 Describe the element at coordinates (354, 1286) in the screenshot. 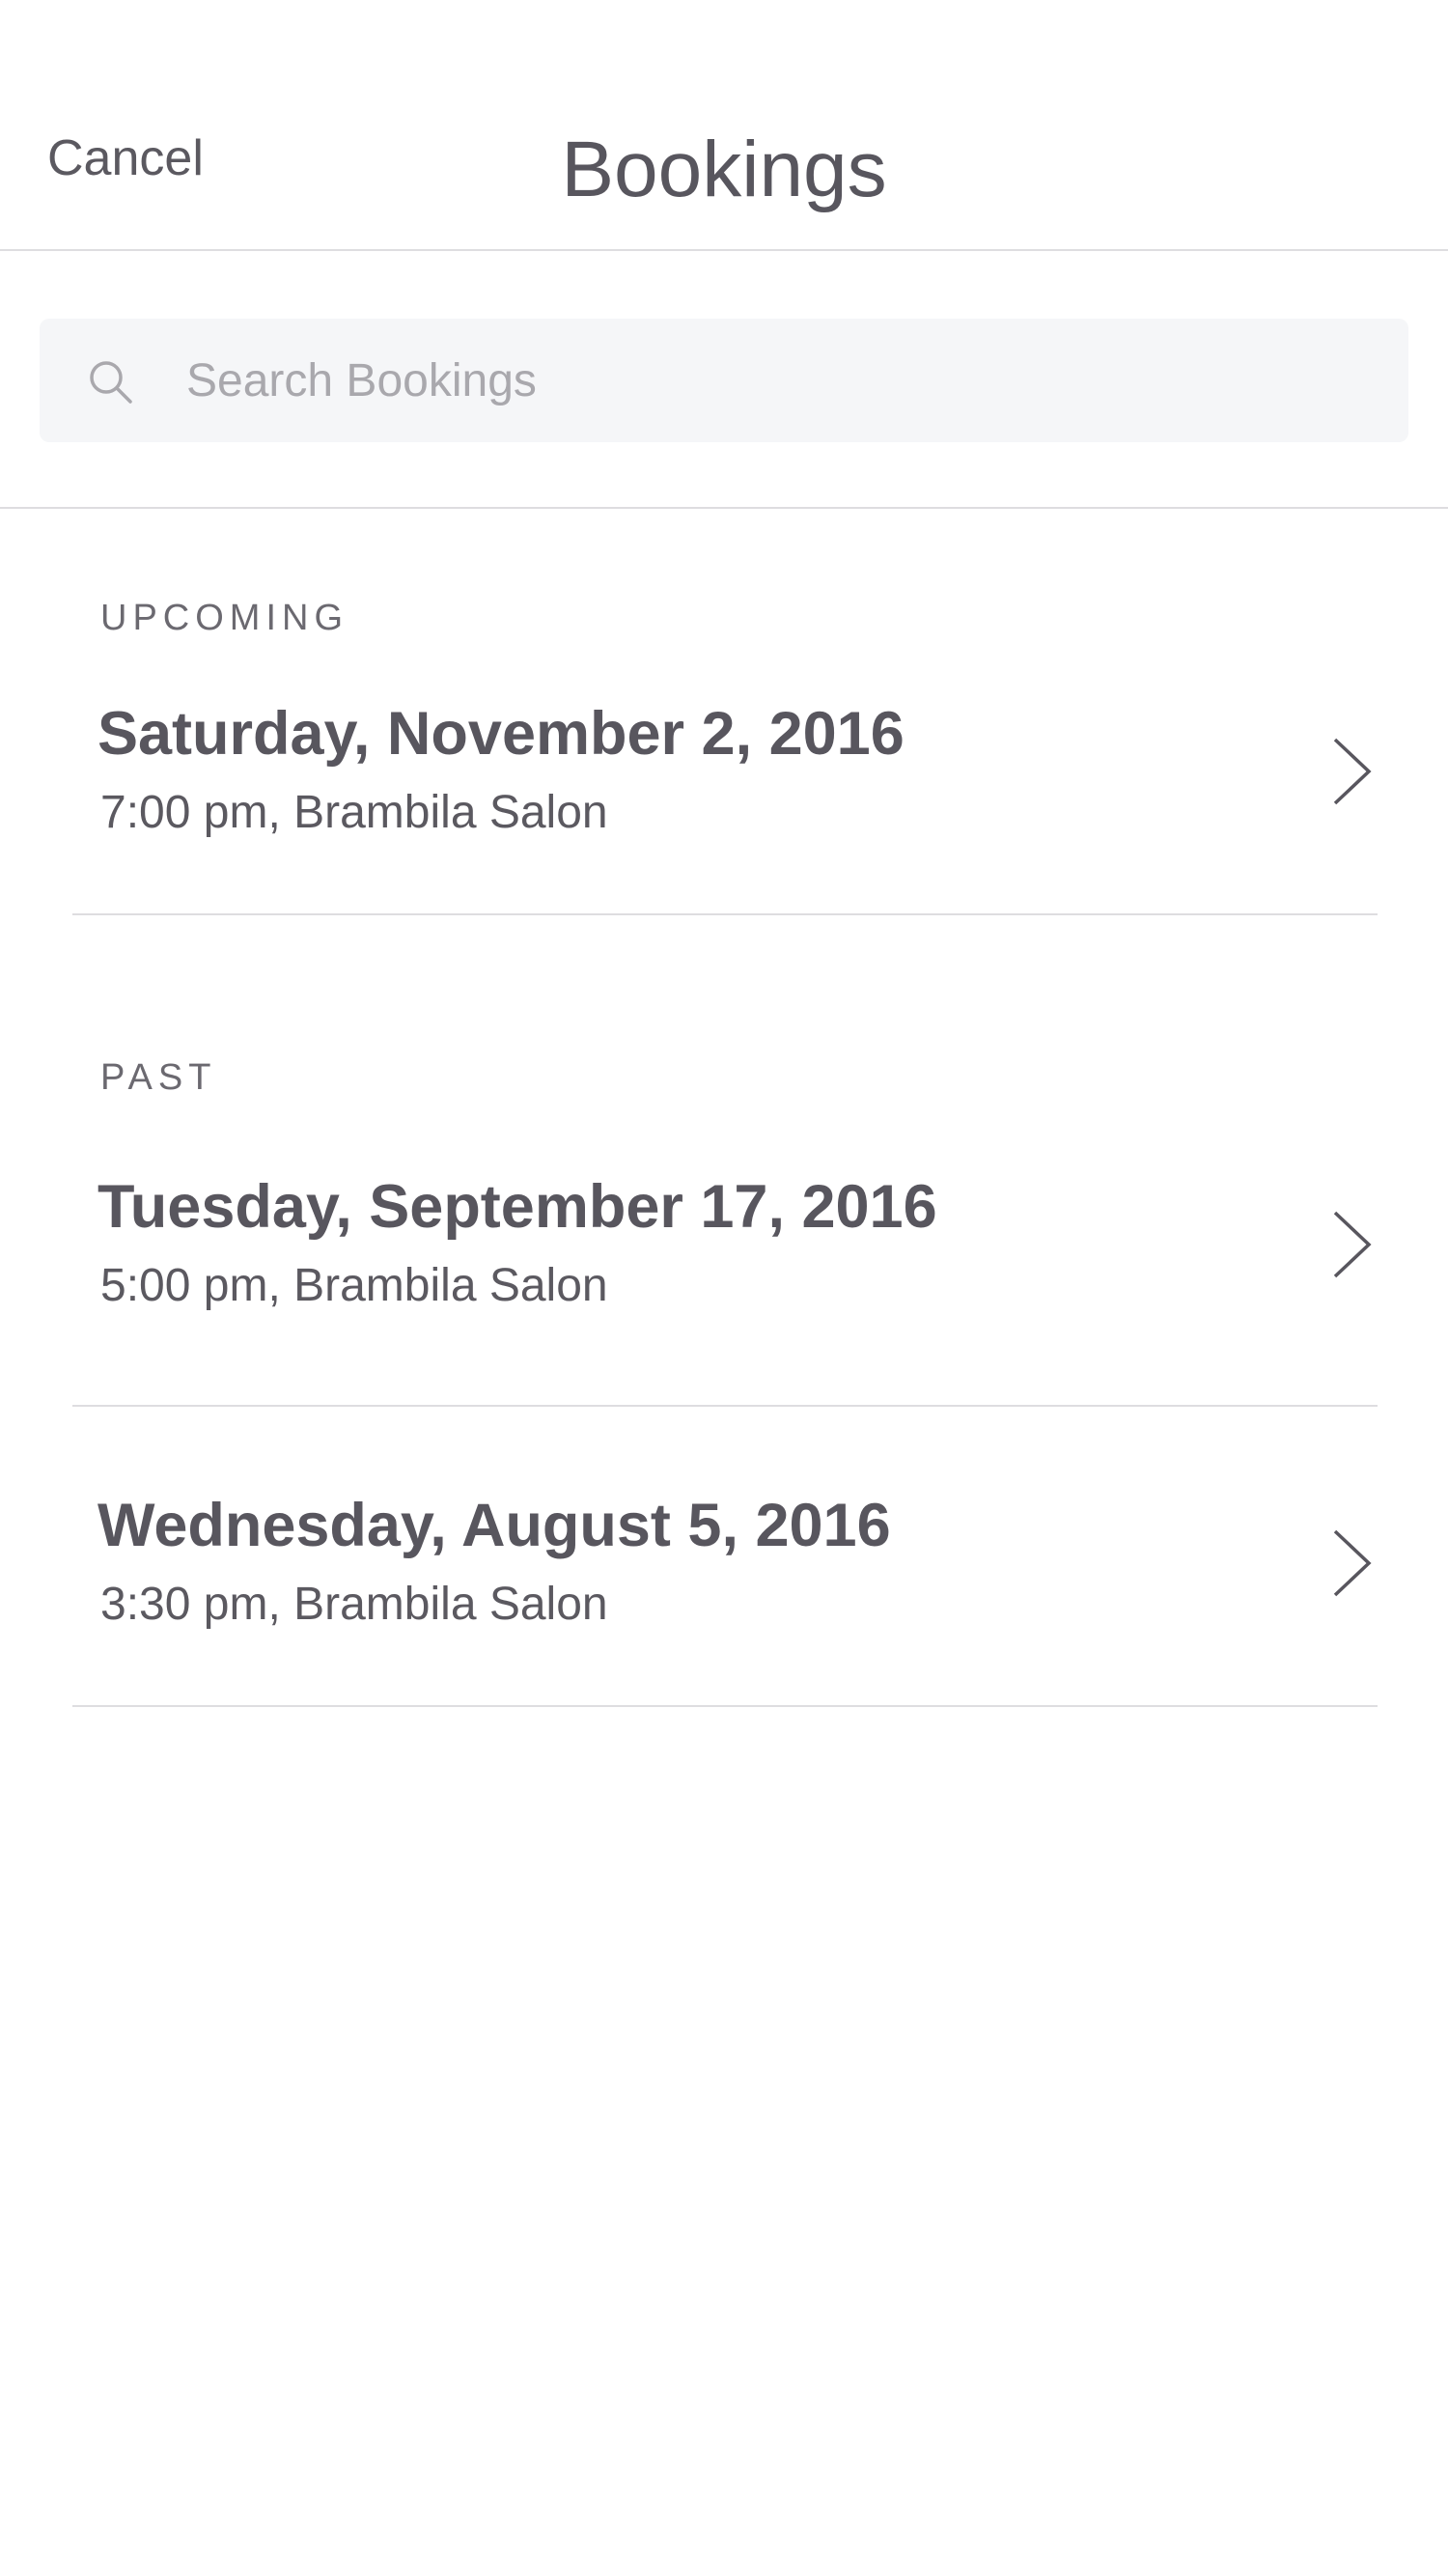

I see `booking-detail: 5:00 pm, Brambila Salon` at that location.